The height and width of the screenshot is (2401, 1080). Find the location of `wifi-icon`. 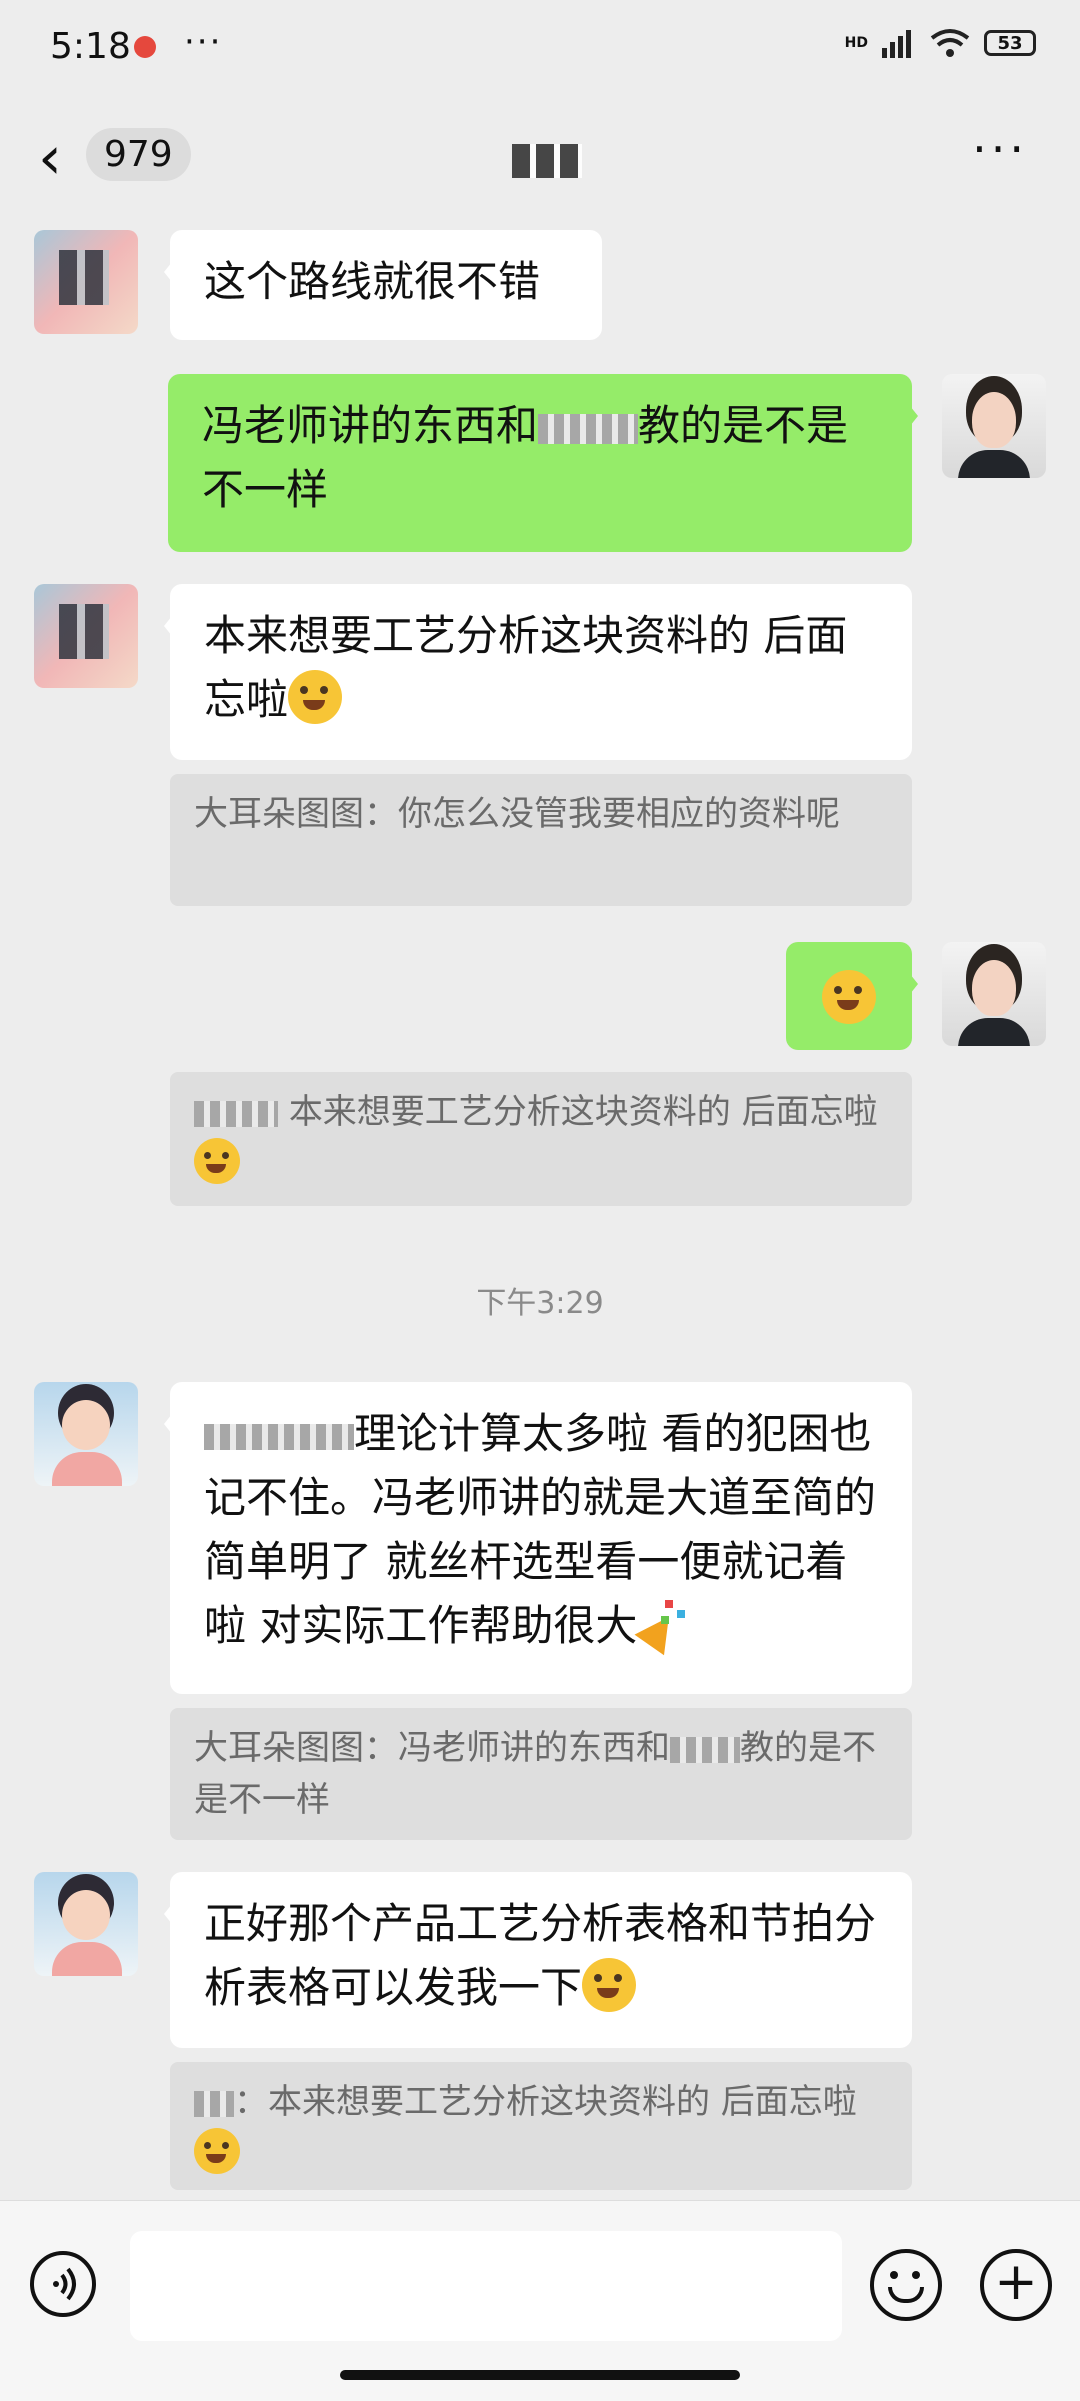

wifi-icon is located at coordinates (950, 43).